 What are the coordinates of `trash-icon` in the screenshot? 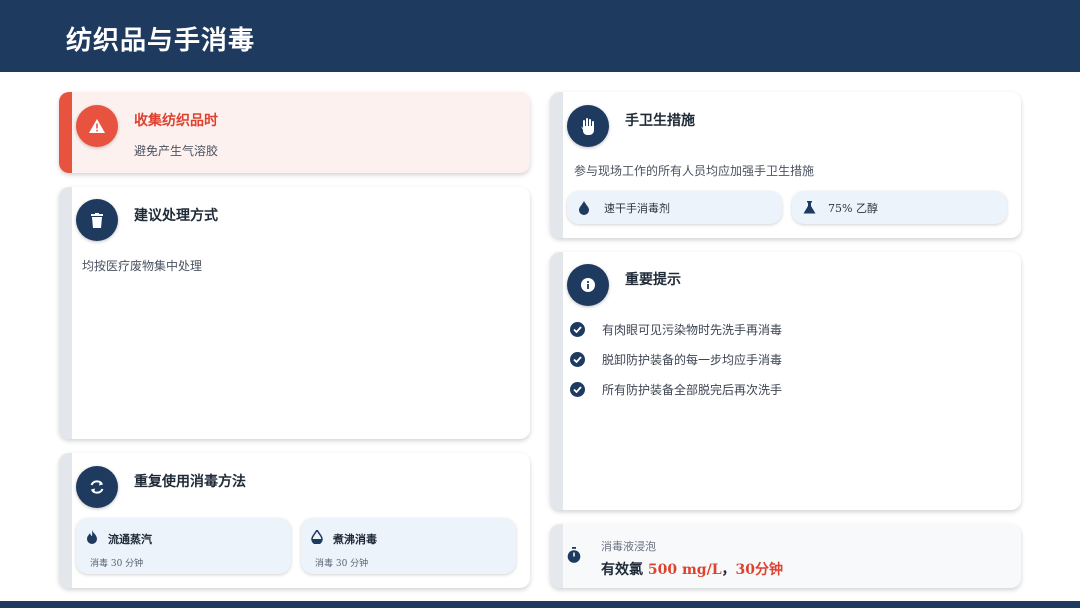 It's located at (97, 220).